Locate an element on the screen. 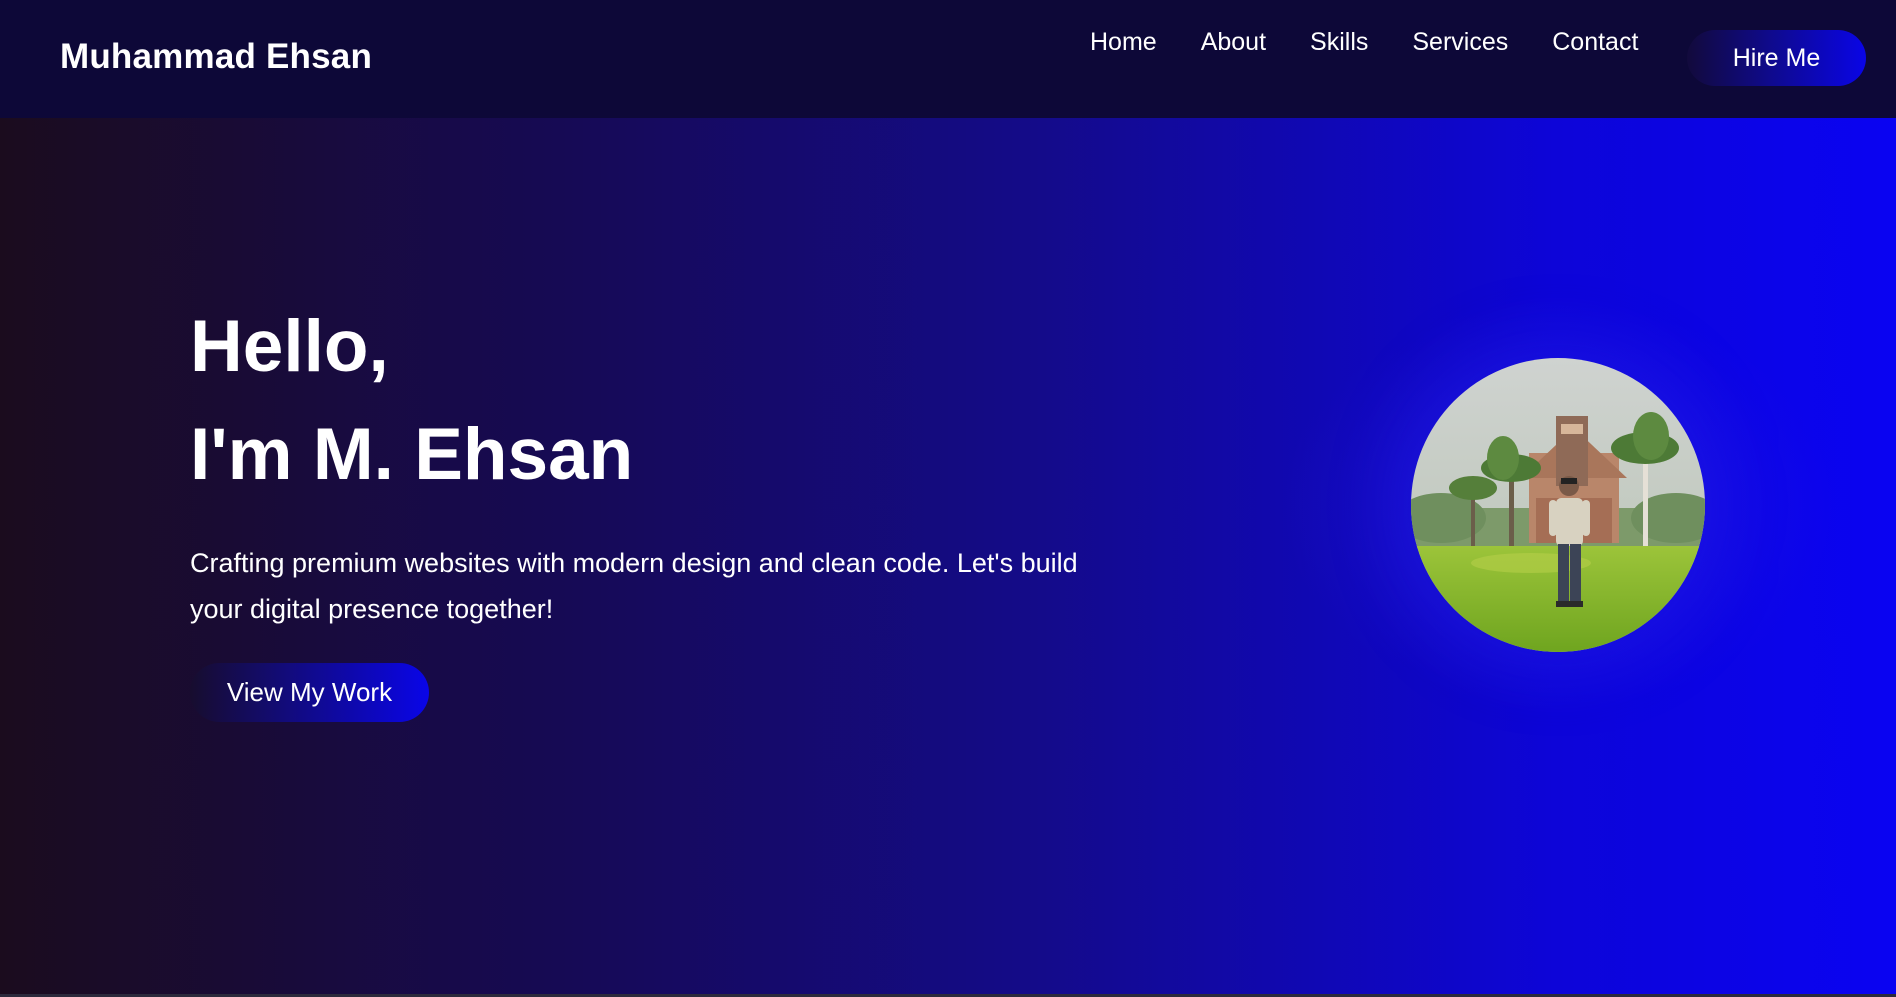 The height and width of the screenshot is (997, 1896). hero-greeting: Hello, is located at coordinates (289, 346).